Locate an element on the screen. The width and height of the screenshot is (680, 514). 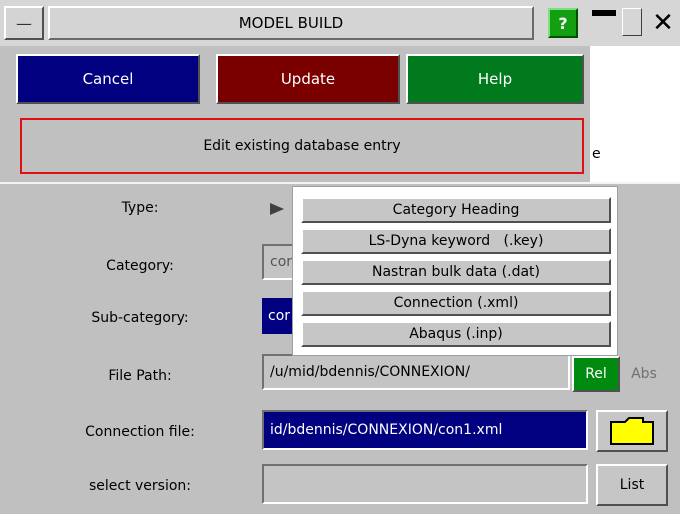
maximize-button is located at coordinates (633, 23).